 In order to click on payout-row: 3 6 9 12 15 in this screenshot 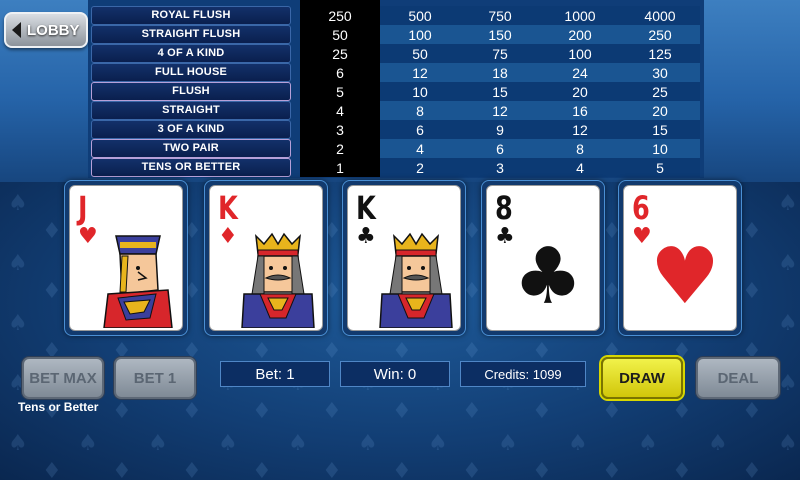, I will do `click(500, 129)`.